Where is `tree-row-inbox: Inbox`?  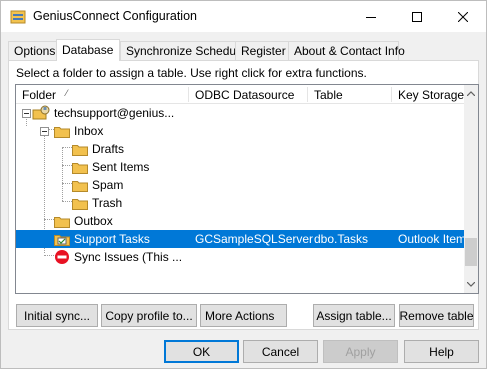
tree-row-inbox: Inbox is located at coordinates (240, 131).